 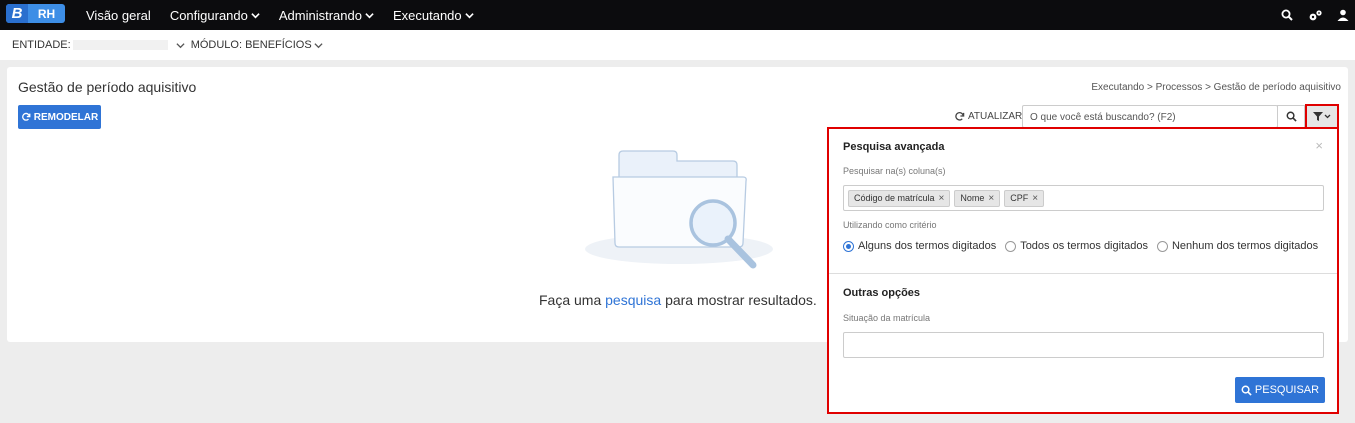 I want to click on empty-folder-illustration, so click(x=679, y=209).